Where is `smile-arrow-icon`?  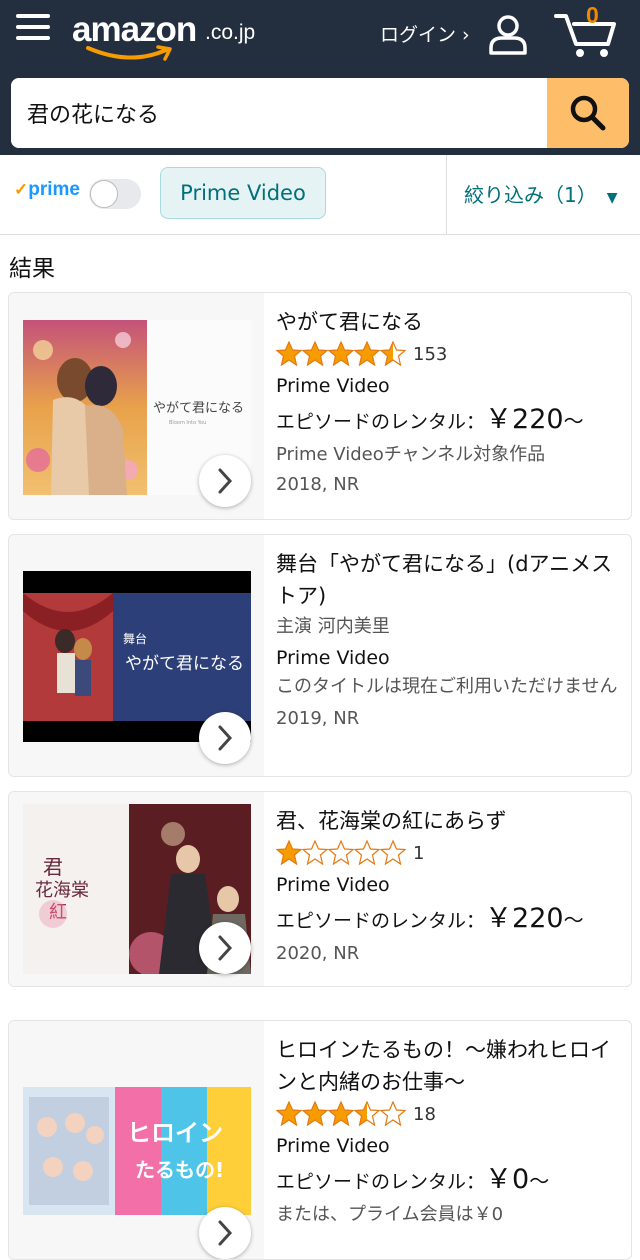
smile-arrow-icon is located at coordinates (129, 53).